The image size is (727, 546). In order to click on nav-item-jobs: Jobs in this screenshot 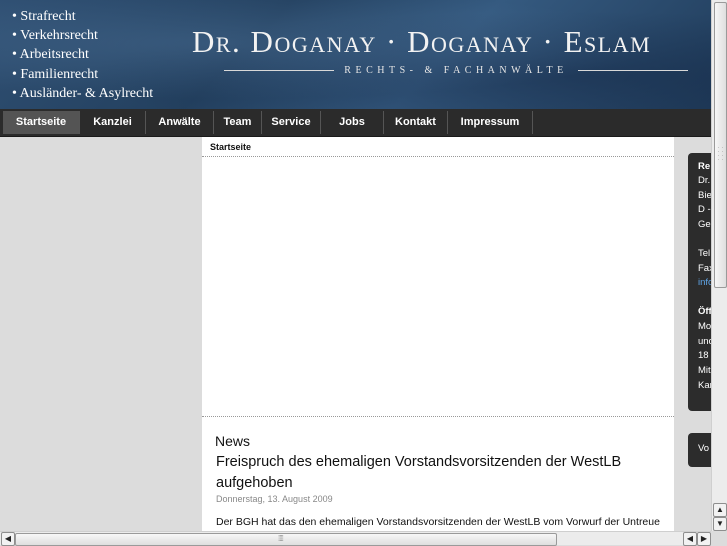, I will do `click(352, 122)`.